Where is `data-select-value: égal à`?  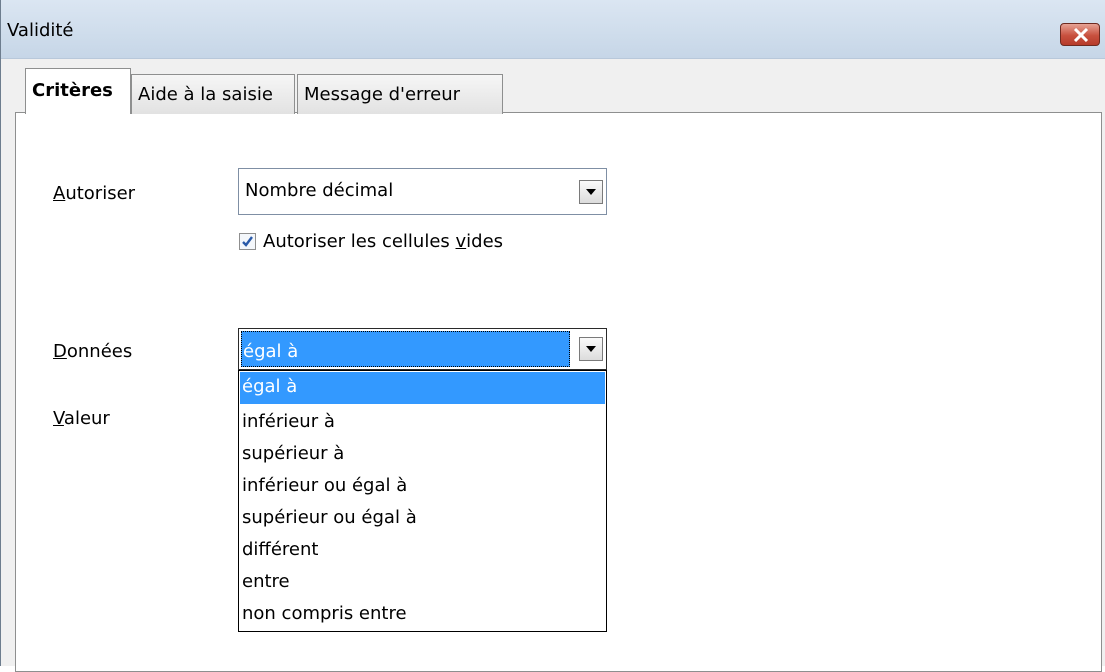
data-select-value: égal à is located at coordinates (271, 351).